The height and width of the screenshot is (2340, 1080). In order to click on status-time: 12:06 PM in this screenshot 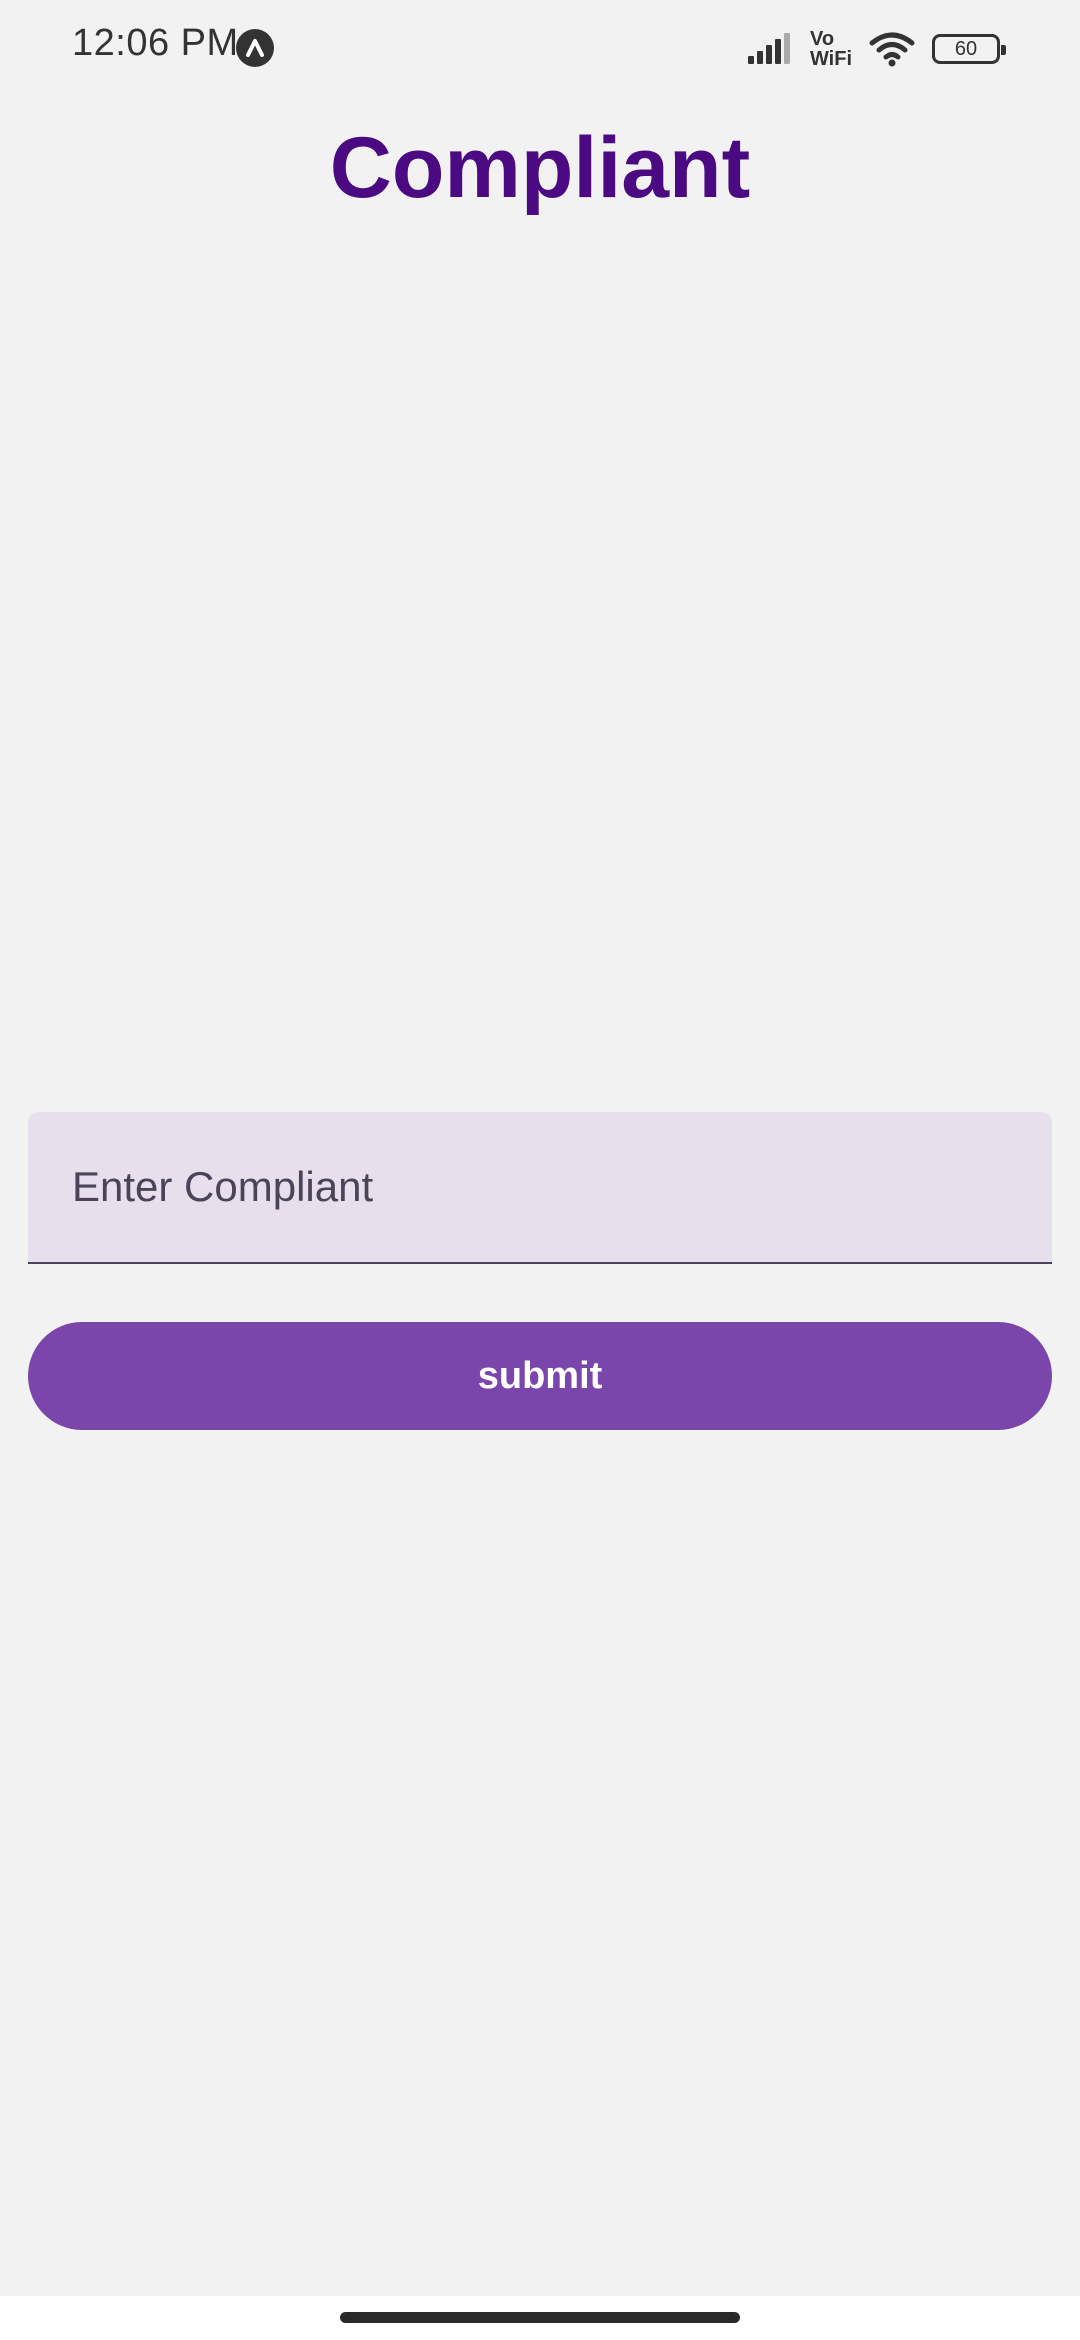, I will do `click(155, 43)`.